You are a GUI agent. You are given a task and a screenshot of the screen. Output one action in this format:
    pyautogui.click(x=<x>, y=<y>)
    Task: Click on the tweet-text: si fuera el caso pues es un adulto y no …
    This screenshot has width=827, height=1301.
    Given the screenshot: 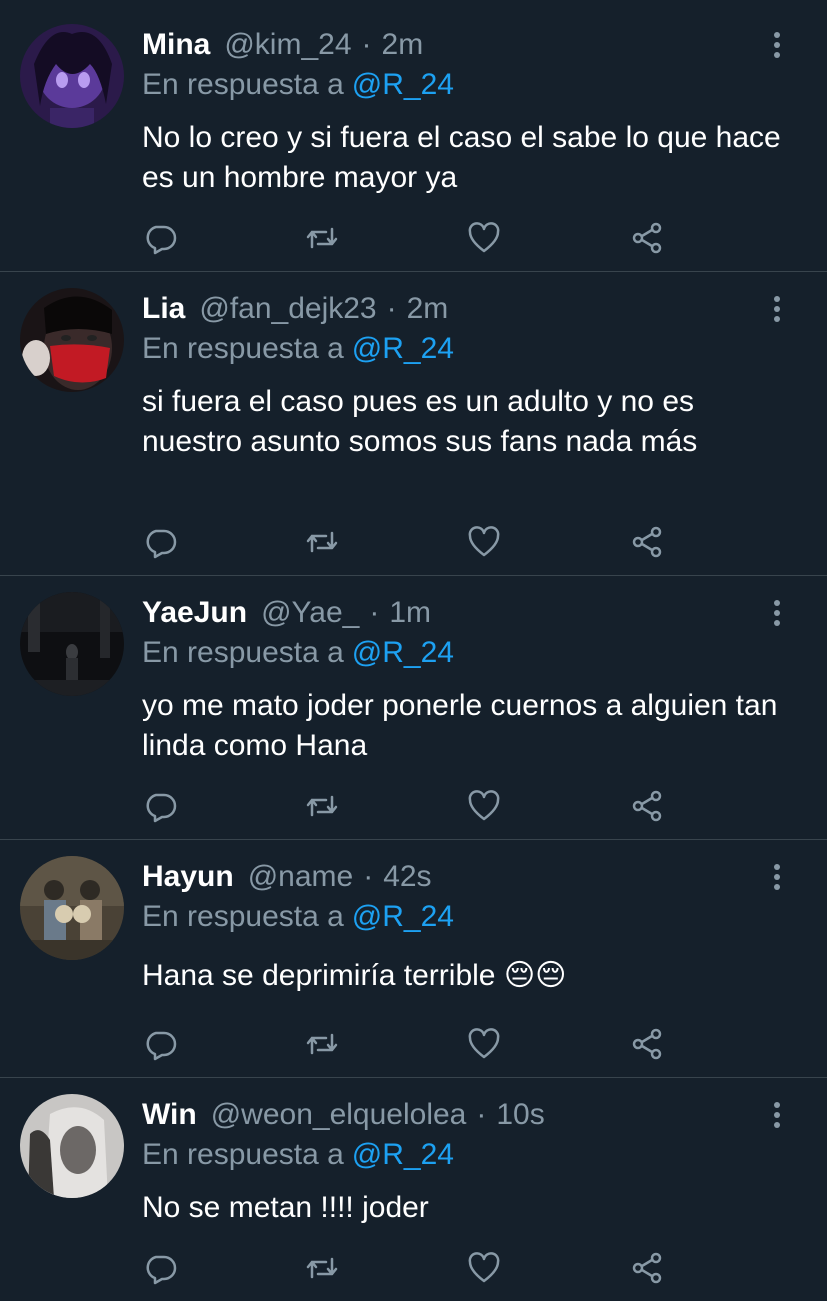 What is the action you would take?
    pyautogui.click(x=420, y=421)
    